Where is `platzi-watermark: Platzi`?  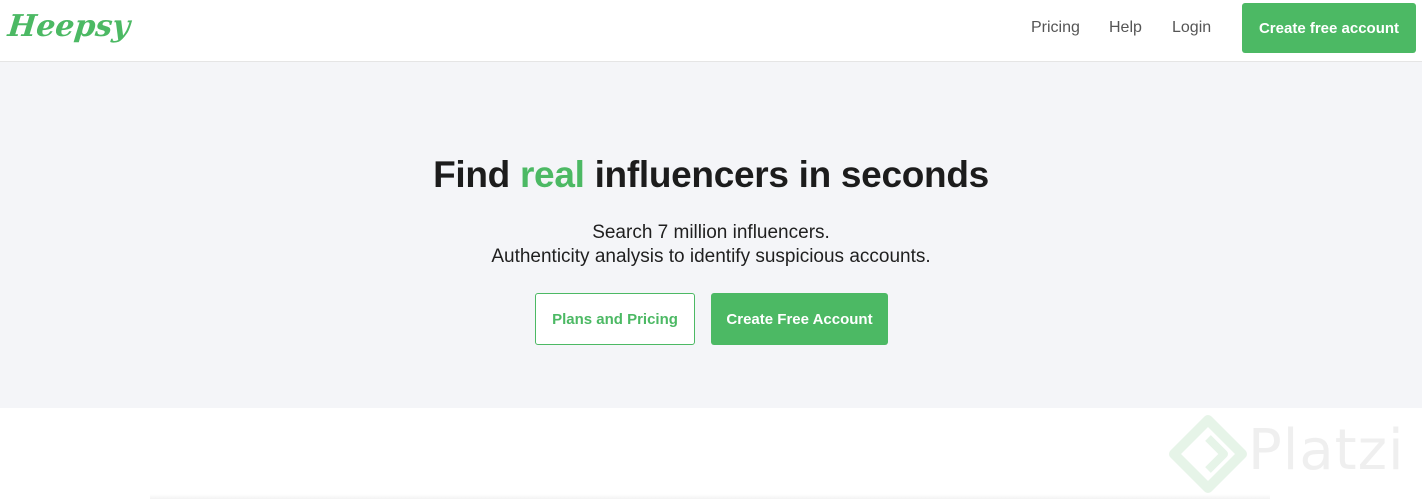 platzi-watermark: Platzi is located at coordinates (1295, 454).